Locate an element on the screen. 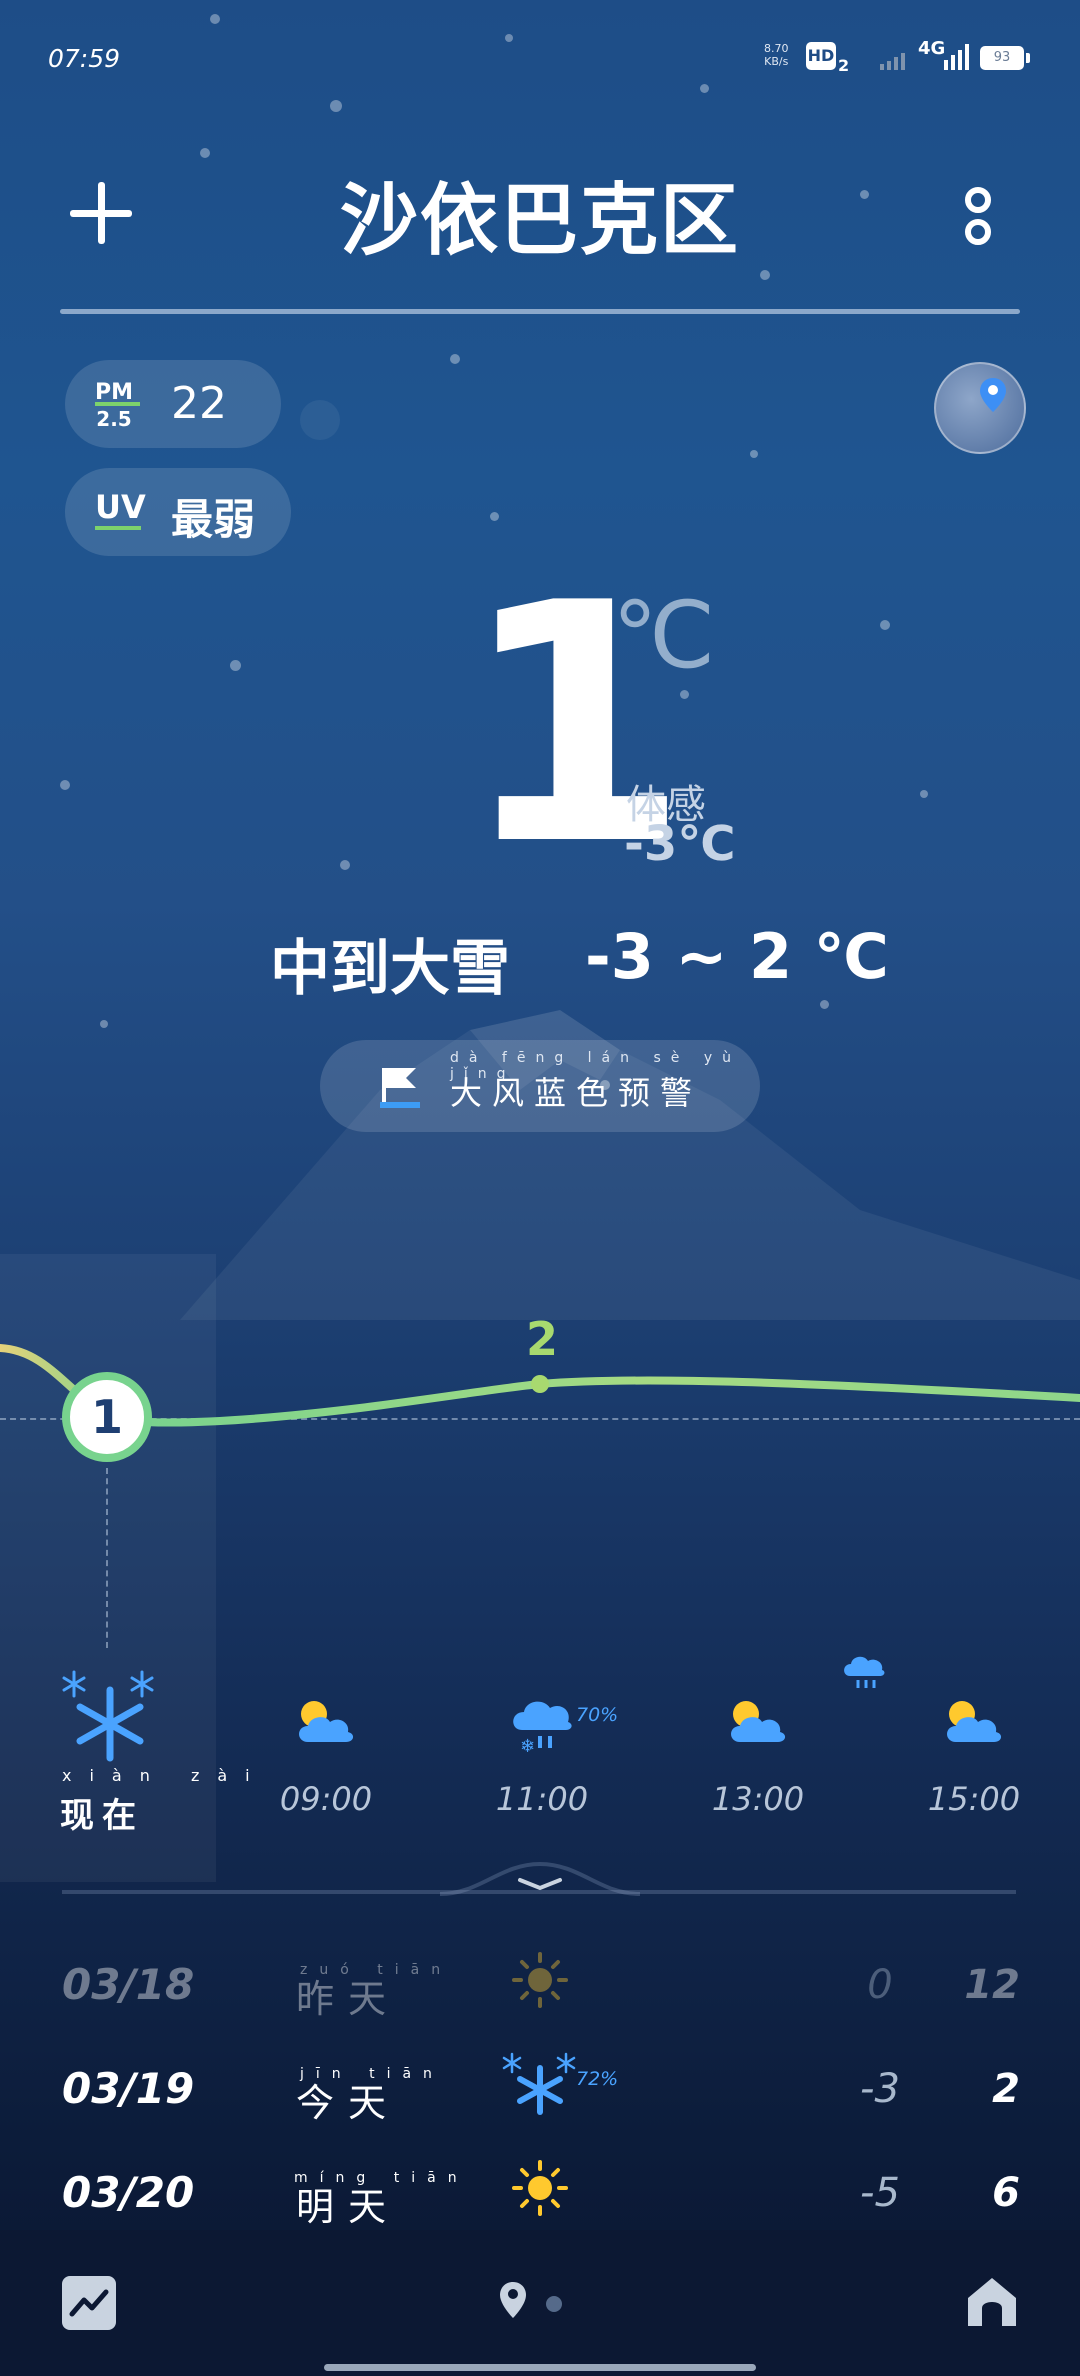 The height and width of the screenshot is (2376, 1080). signal-icon is located at coordinates (892, 61).